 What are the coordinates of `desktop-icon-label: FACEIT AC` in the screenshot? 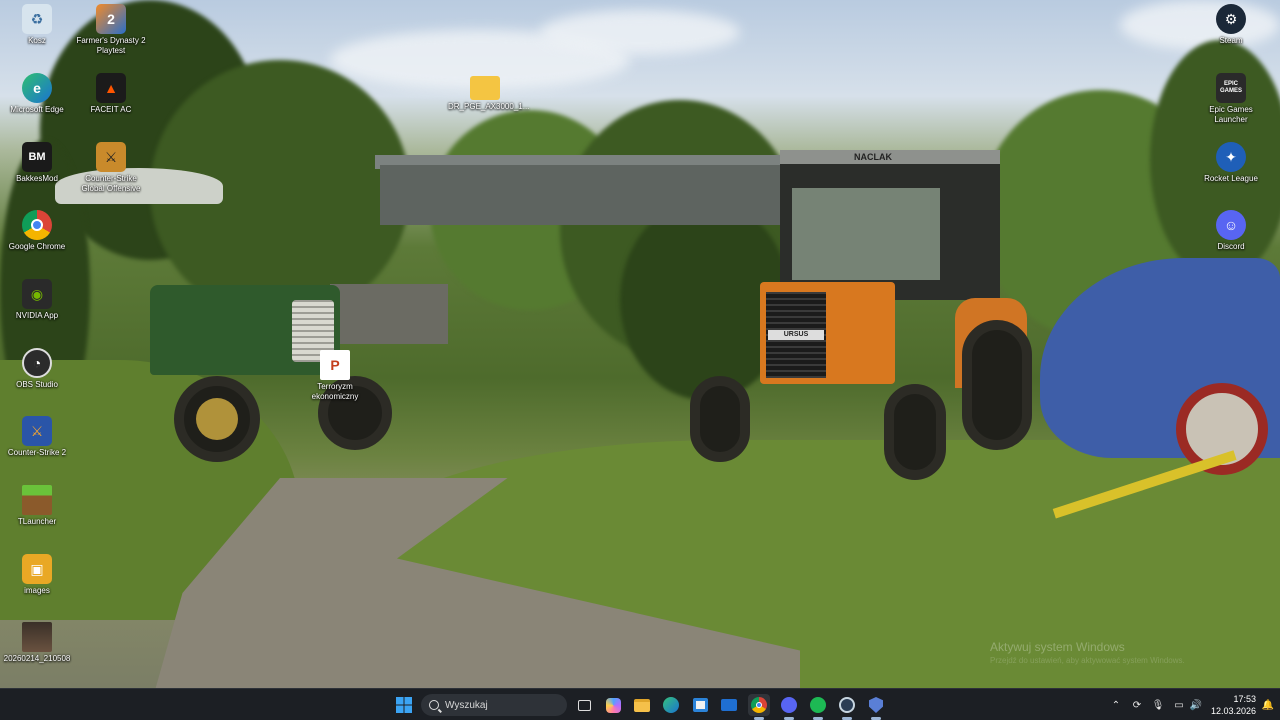 It's located at (111, 109).